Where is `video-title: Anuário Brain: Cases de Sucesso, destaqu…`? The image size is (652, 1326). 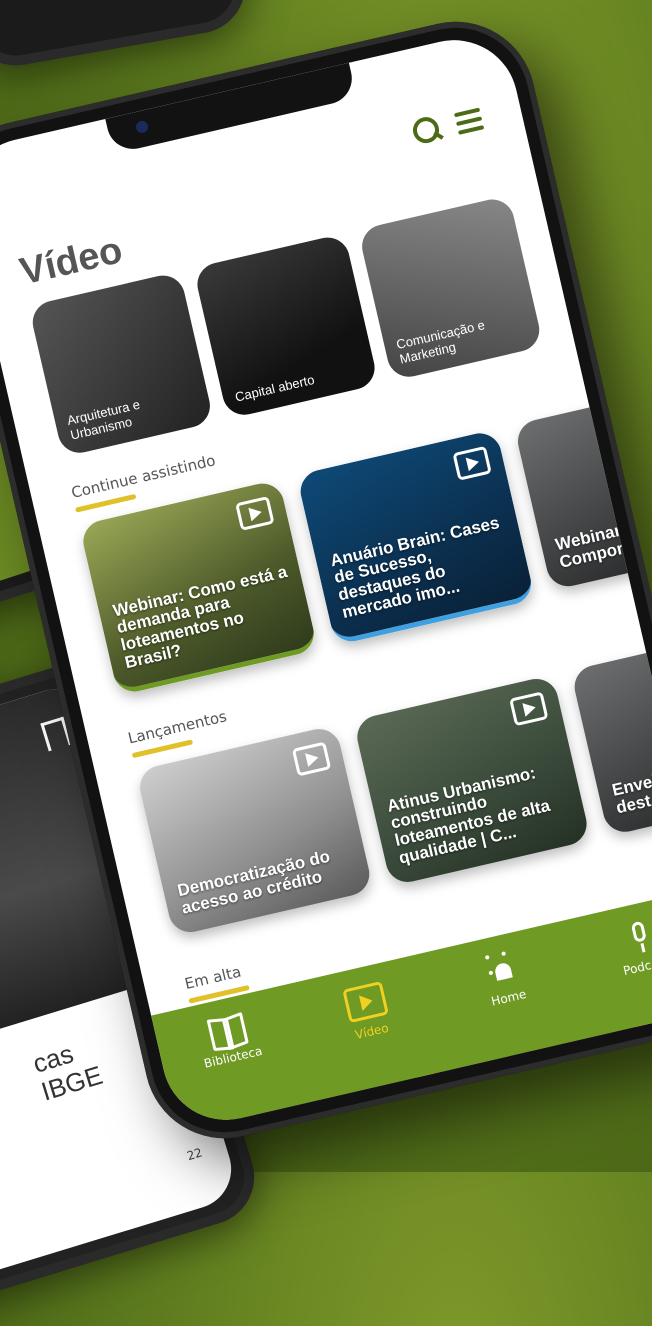
video-title: Anuário Brain: Cases de Sucesso, destaqu… is located at coordinates (415, 567).